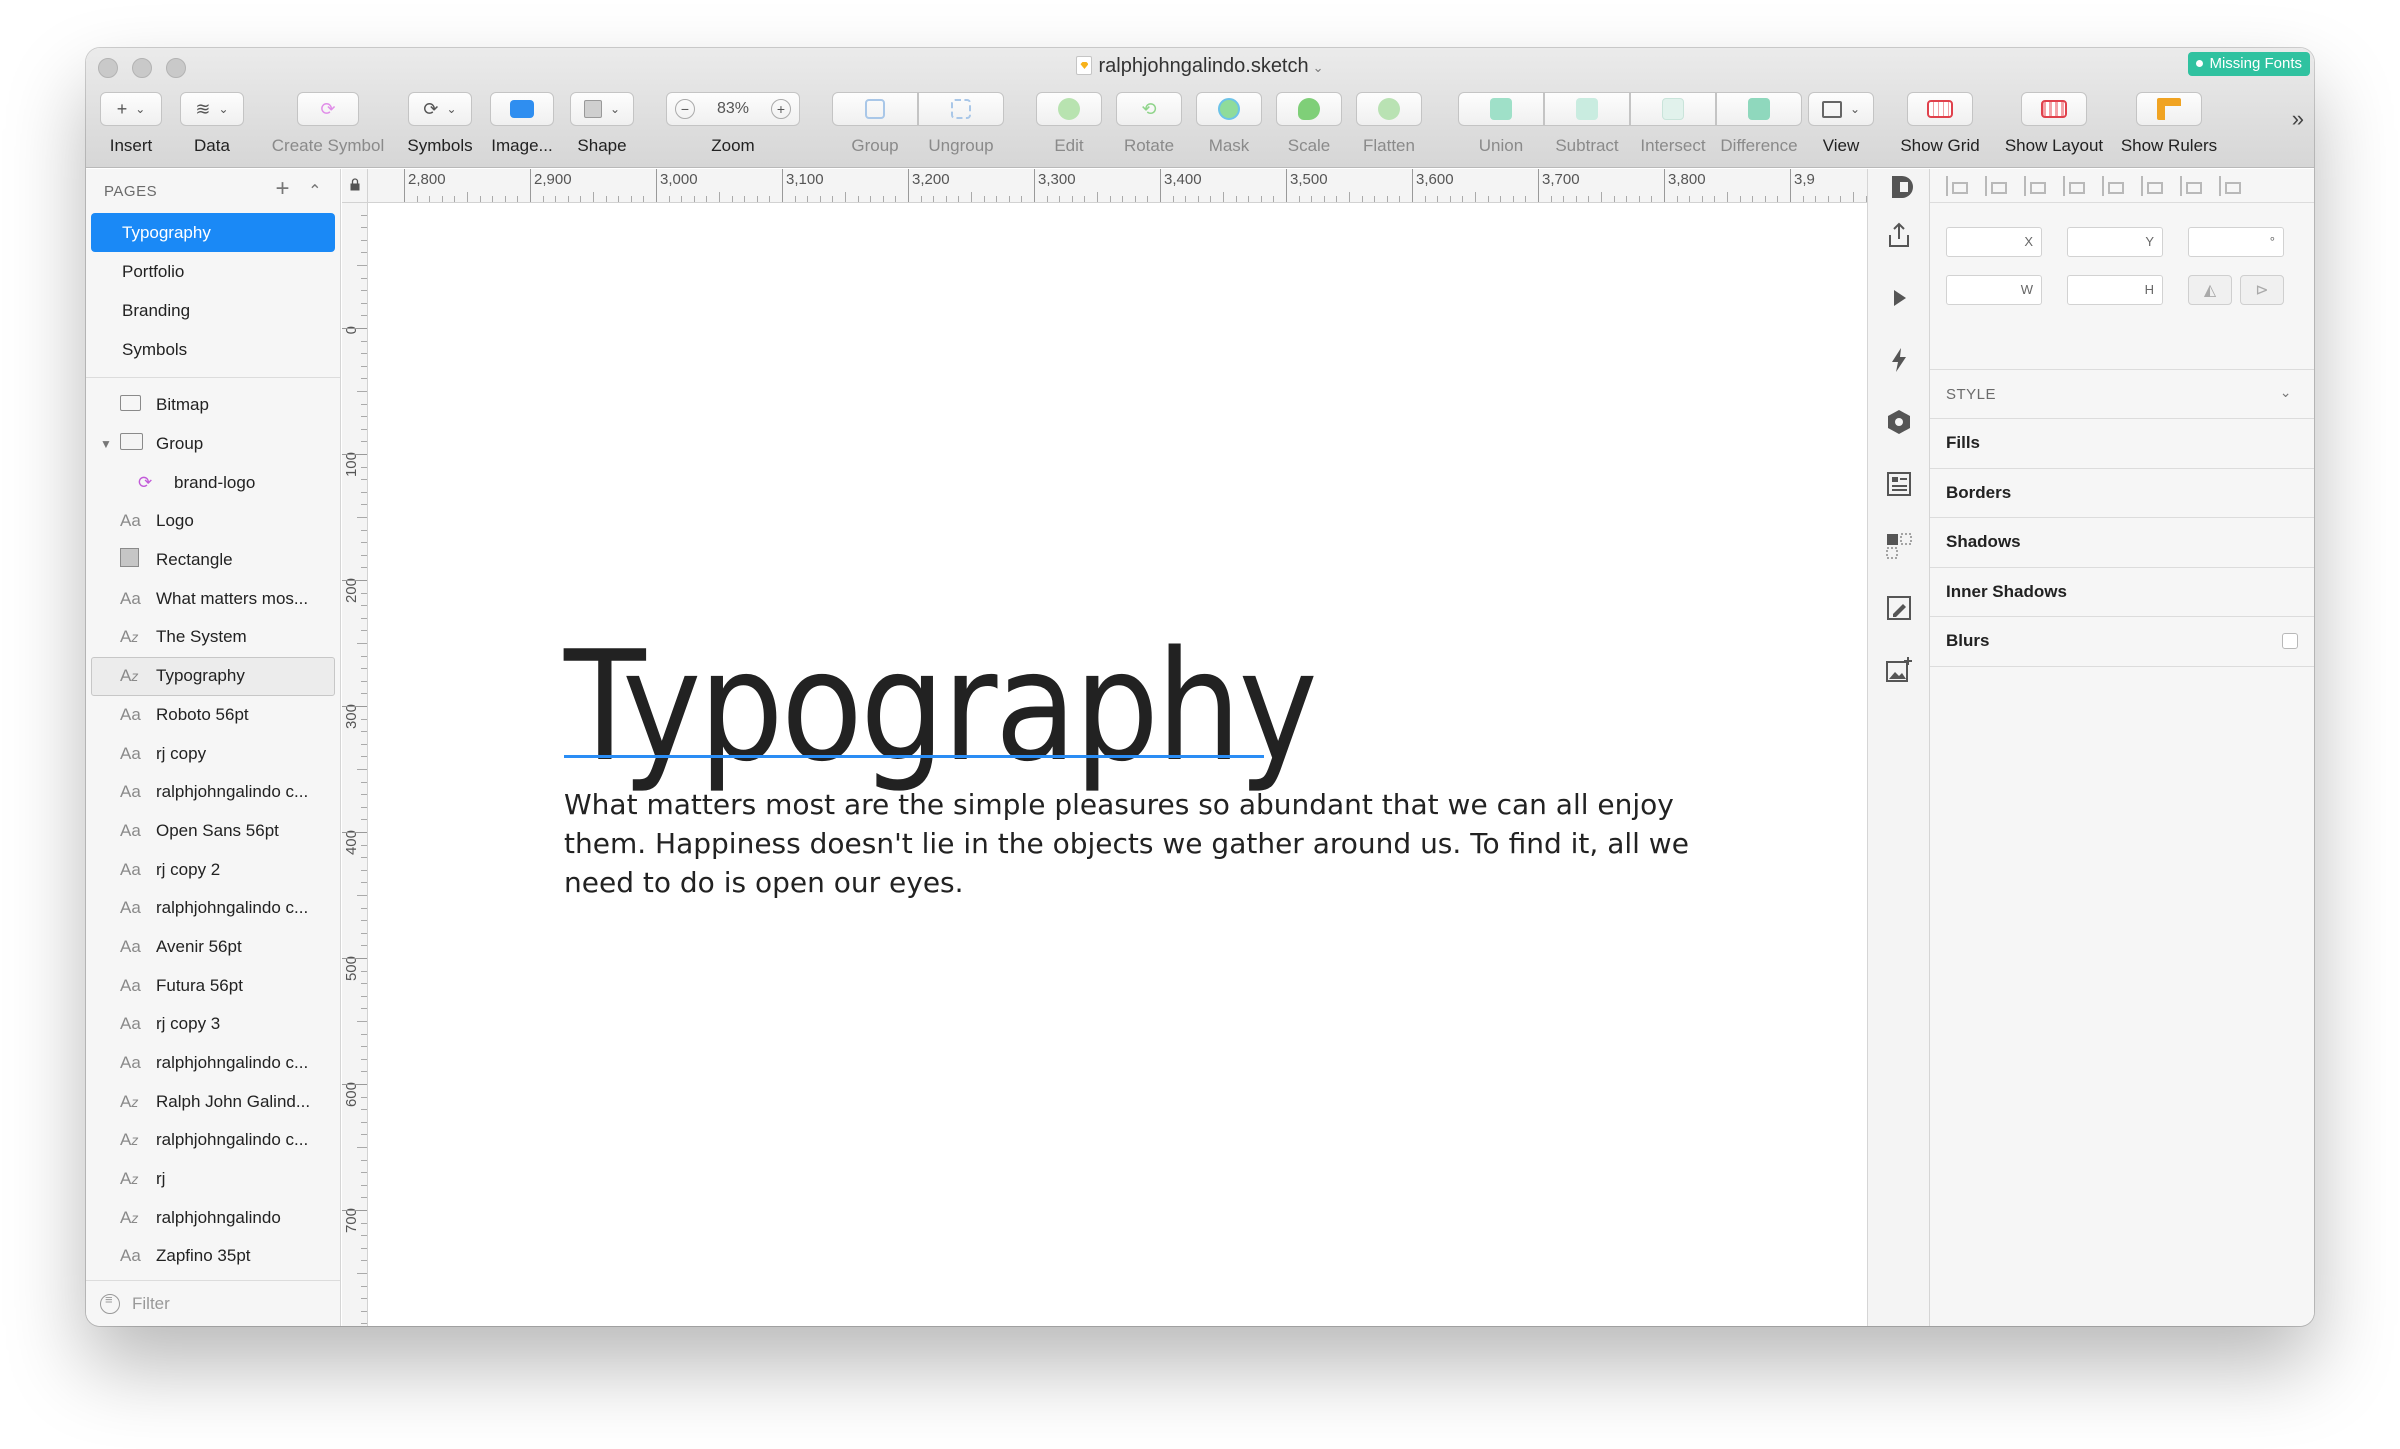  Describe the element at coordinates (355, 186) in the screenshot. I see `ruler-corner` at that location.